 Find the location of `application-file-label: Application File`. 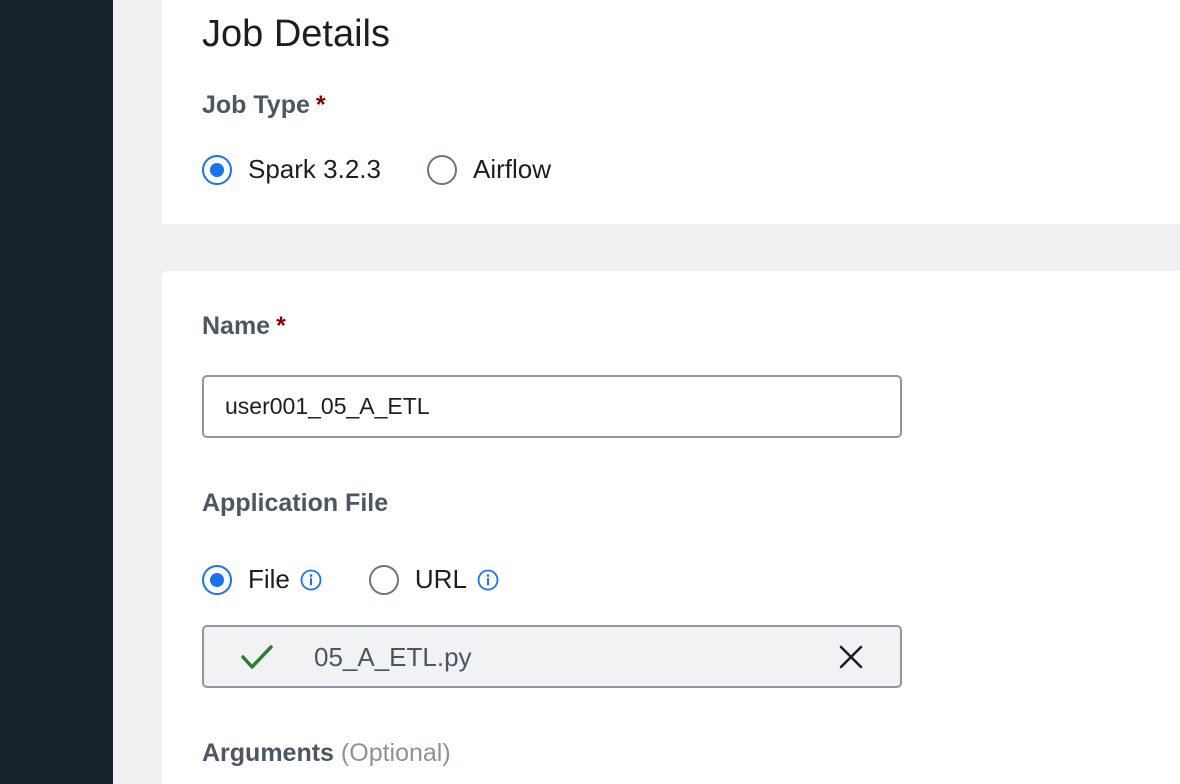

application-file-label: Application File is located at coordinates (295, 503).